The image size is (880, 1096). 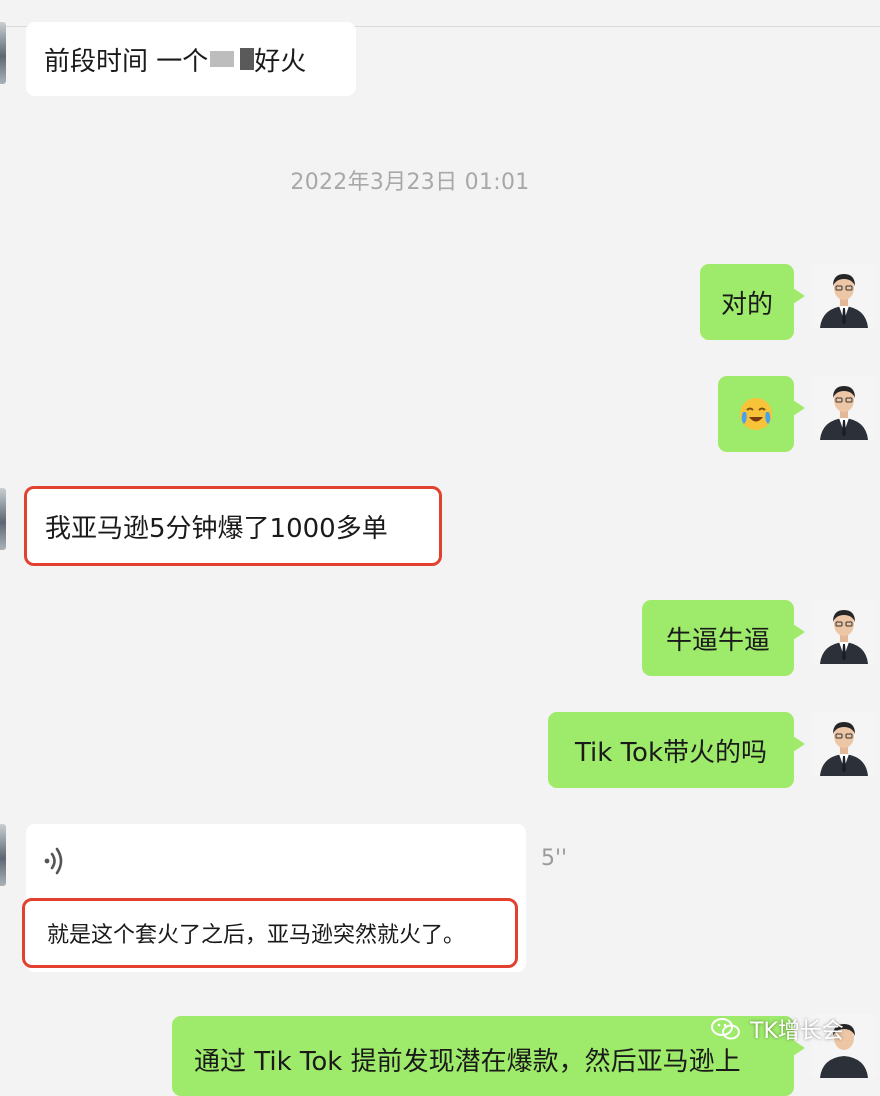 I want to click on message-bubble-sent: 牛逼牛逼, so click(x=723, y=638).